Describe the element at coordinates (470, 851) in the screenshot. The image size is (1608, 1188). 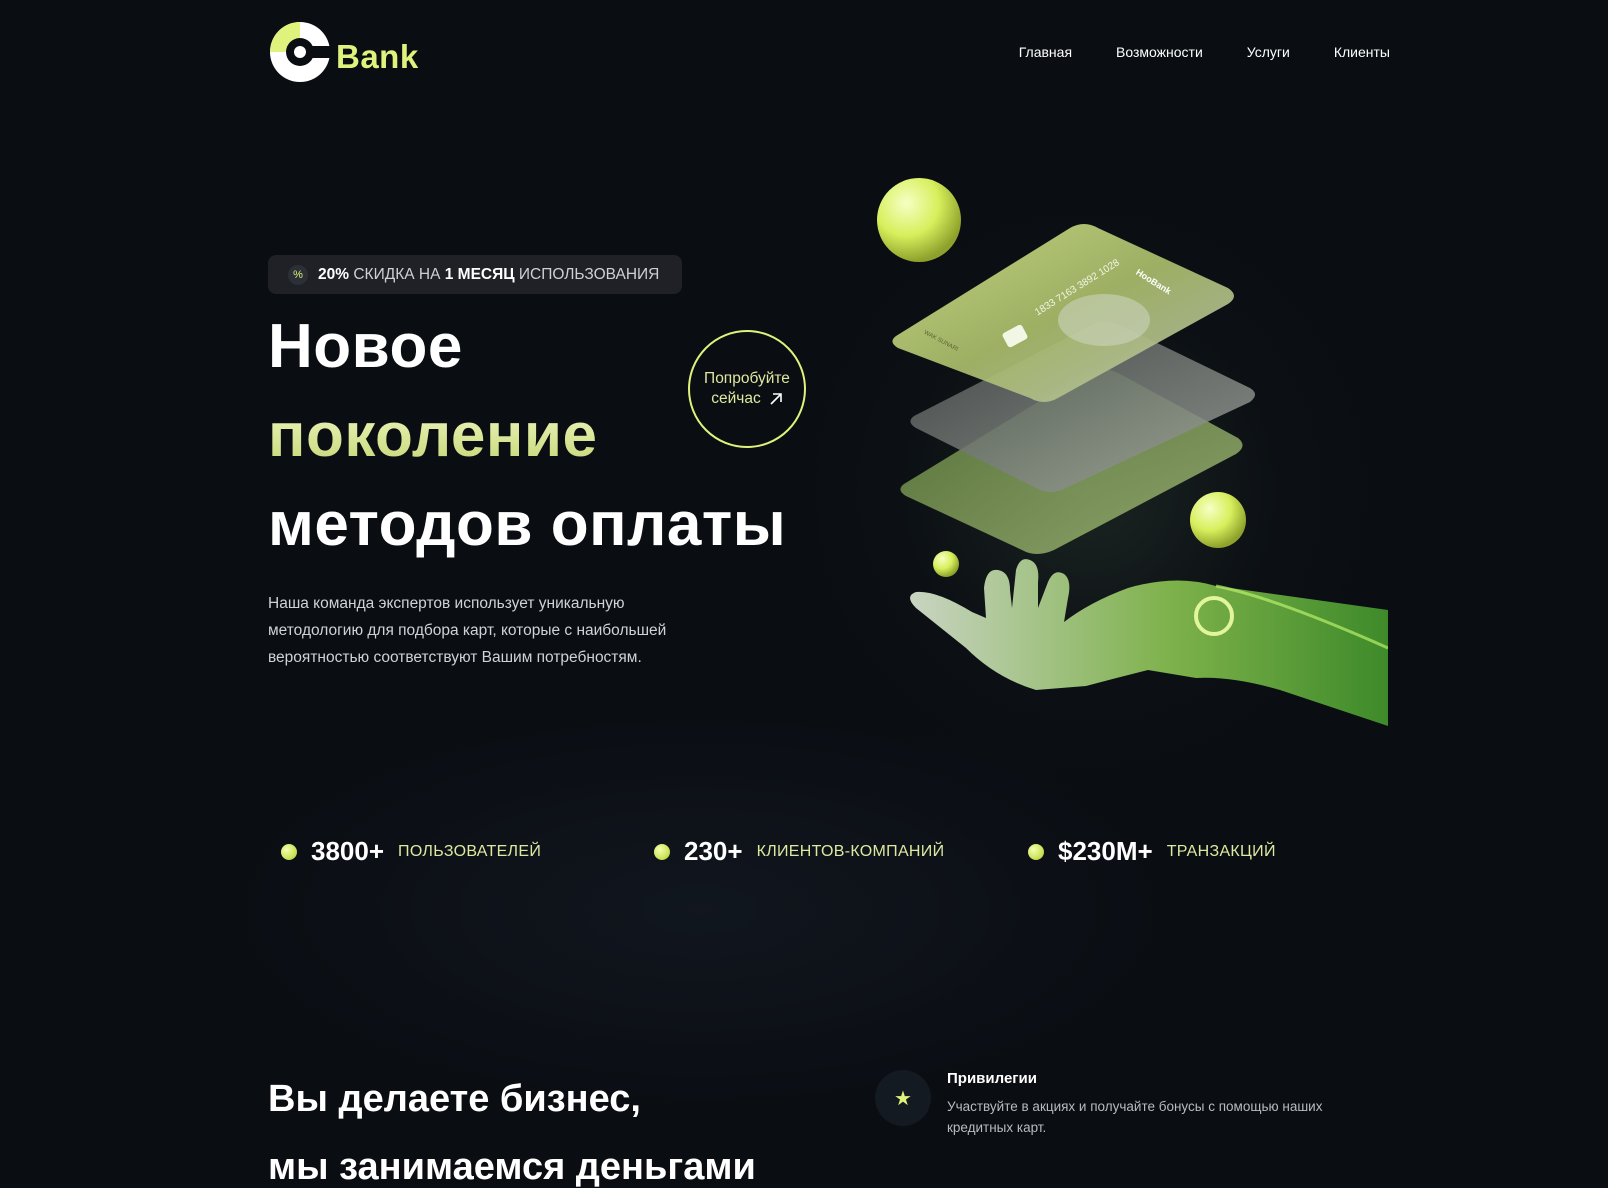
I see `stat-users-label: ПОЛЬЗОВАТЕЛЕЙ` at that location.